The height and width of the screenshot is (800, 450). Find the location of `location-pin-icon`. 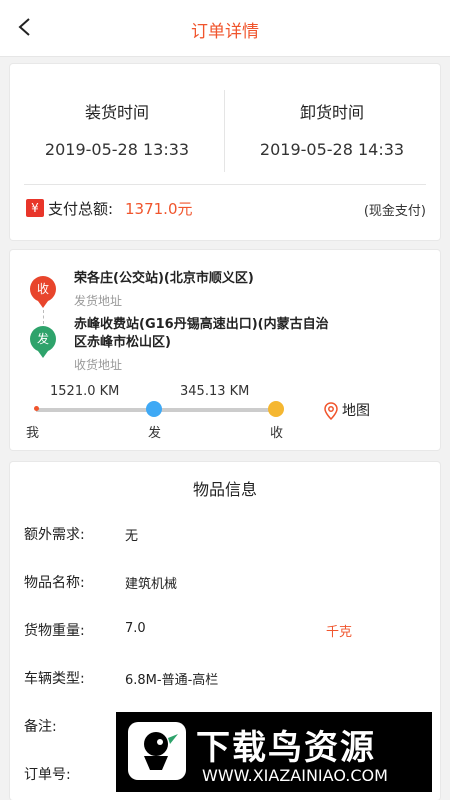

location-pin-icon is located at coordinates (331, 411).